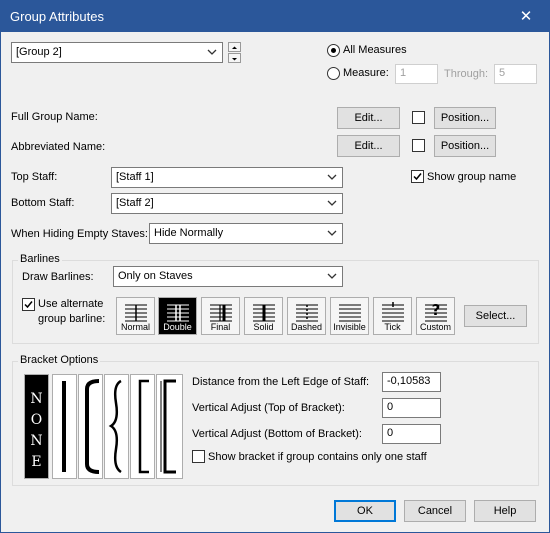  I want to click on through-label: Through:, so click(466, 74).